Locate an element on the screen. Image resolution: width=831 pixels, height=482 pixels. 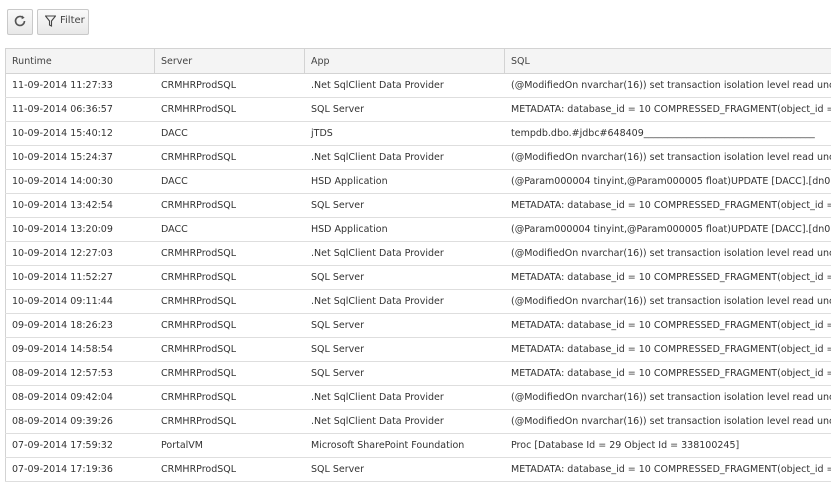
server-cell: PortalVM is located at coordinates (182, 445).